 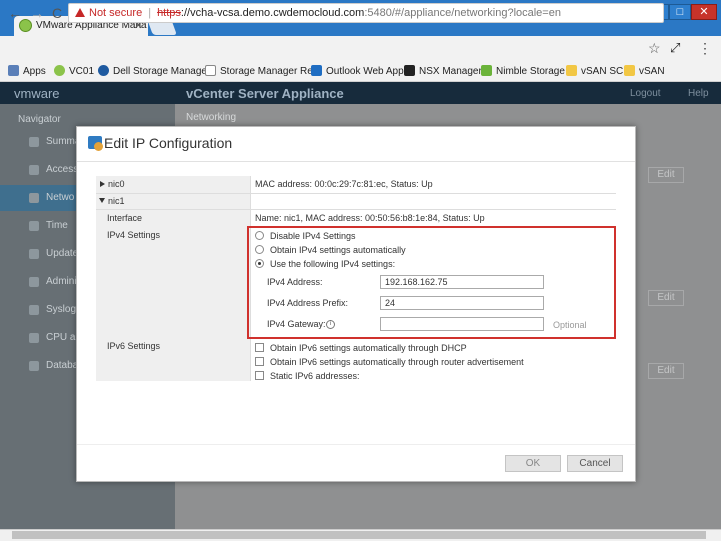 I want to click on vmware-logo: vmware, so click(x=37, y=93).